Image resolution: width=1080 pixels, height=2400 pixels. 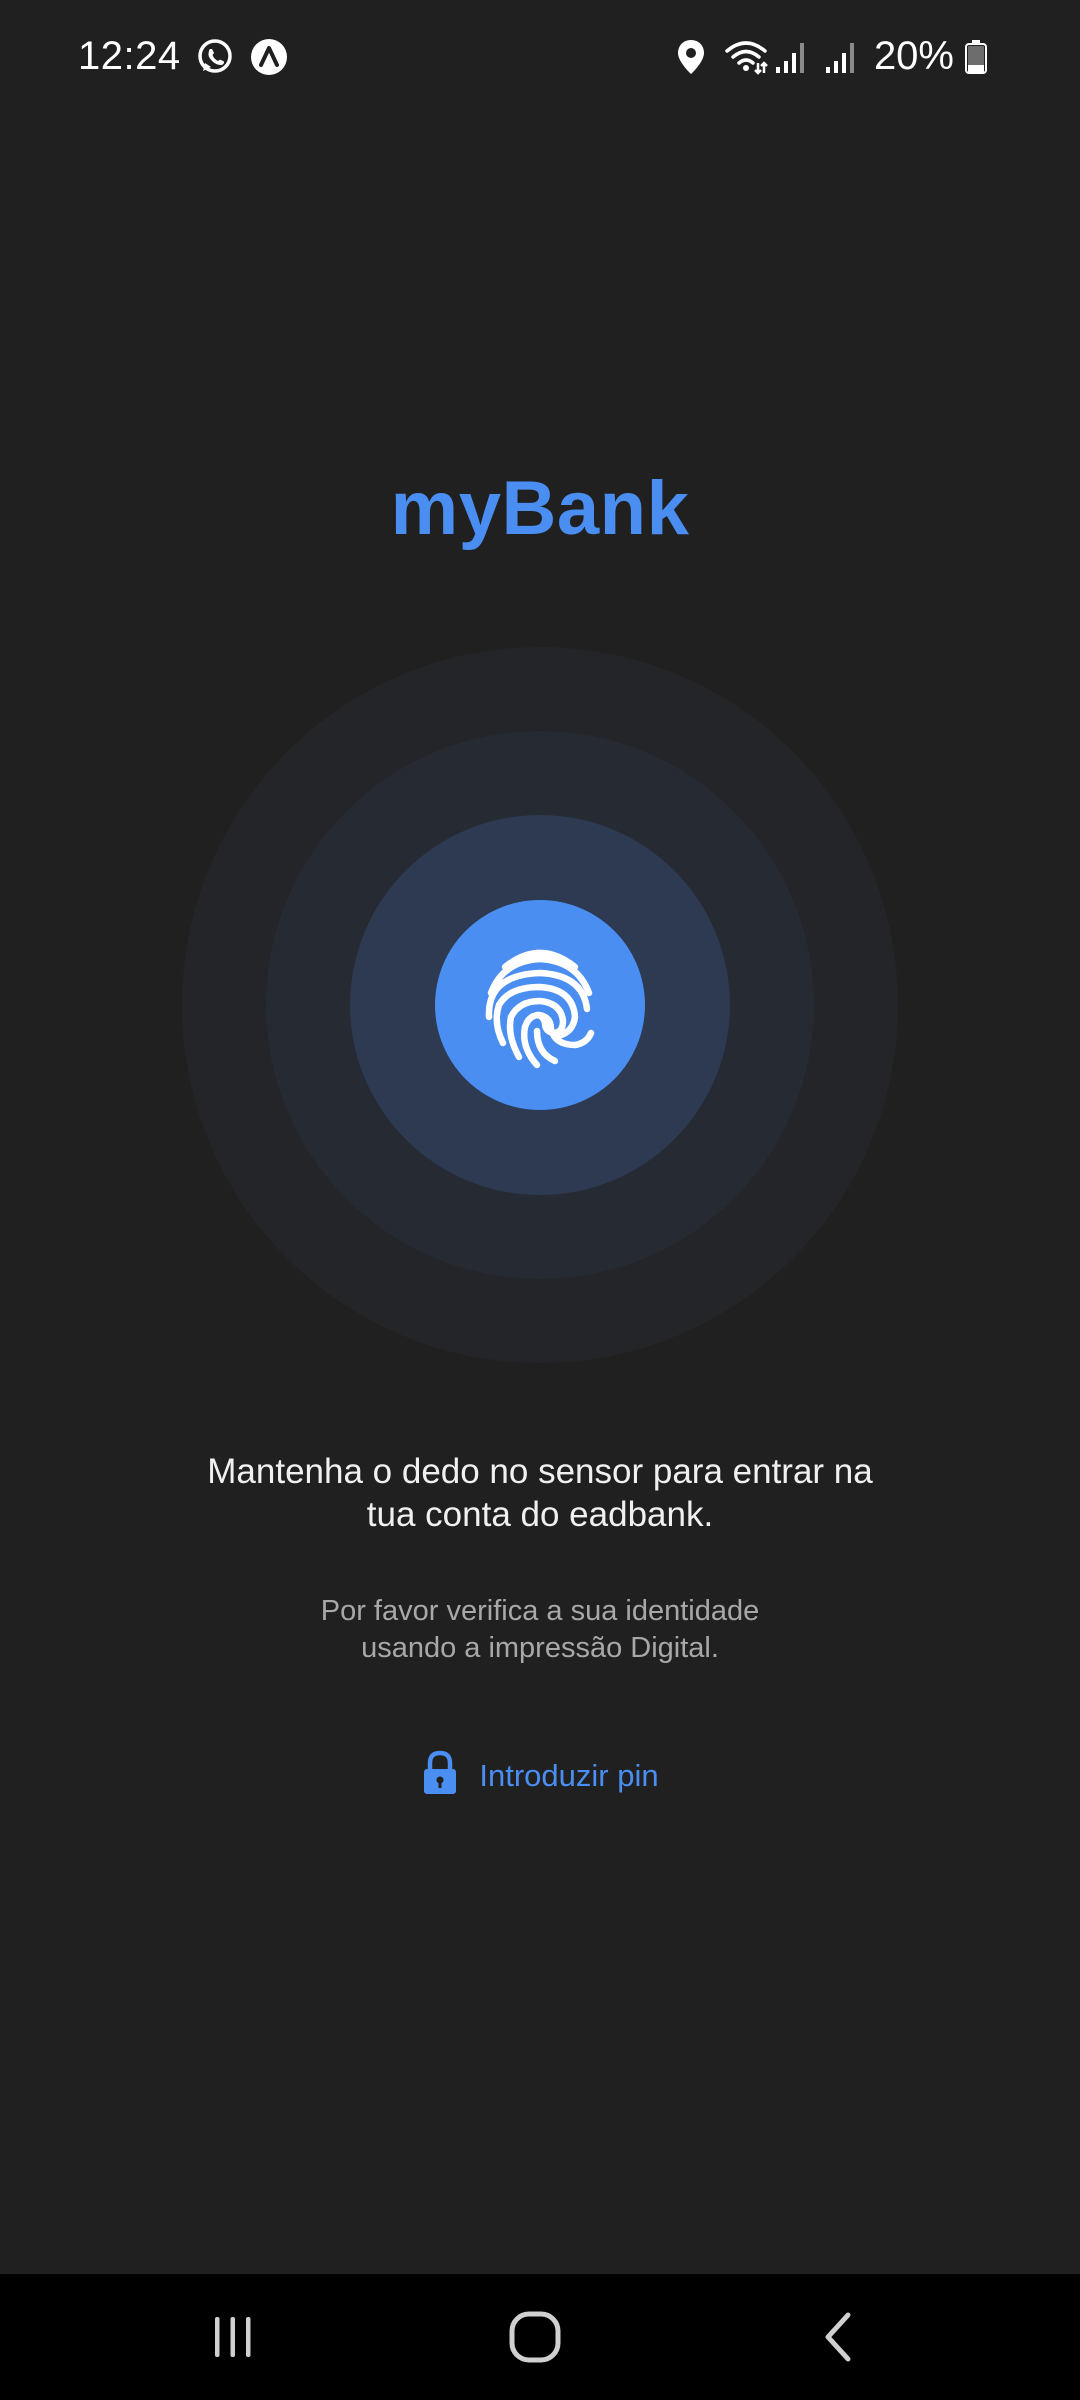 I want to click on home-button, so click(x=535, y=2337).